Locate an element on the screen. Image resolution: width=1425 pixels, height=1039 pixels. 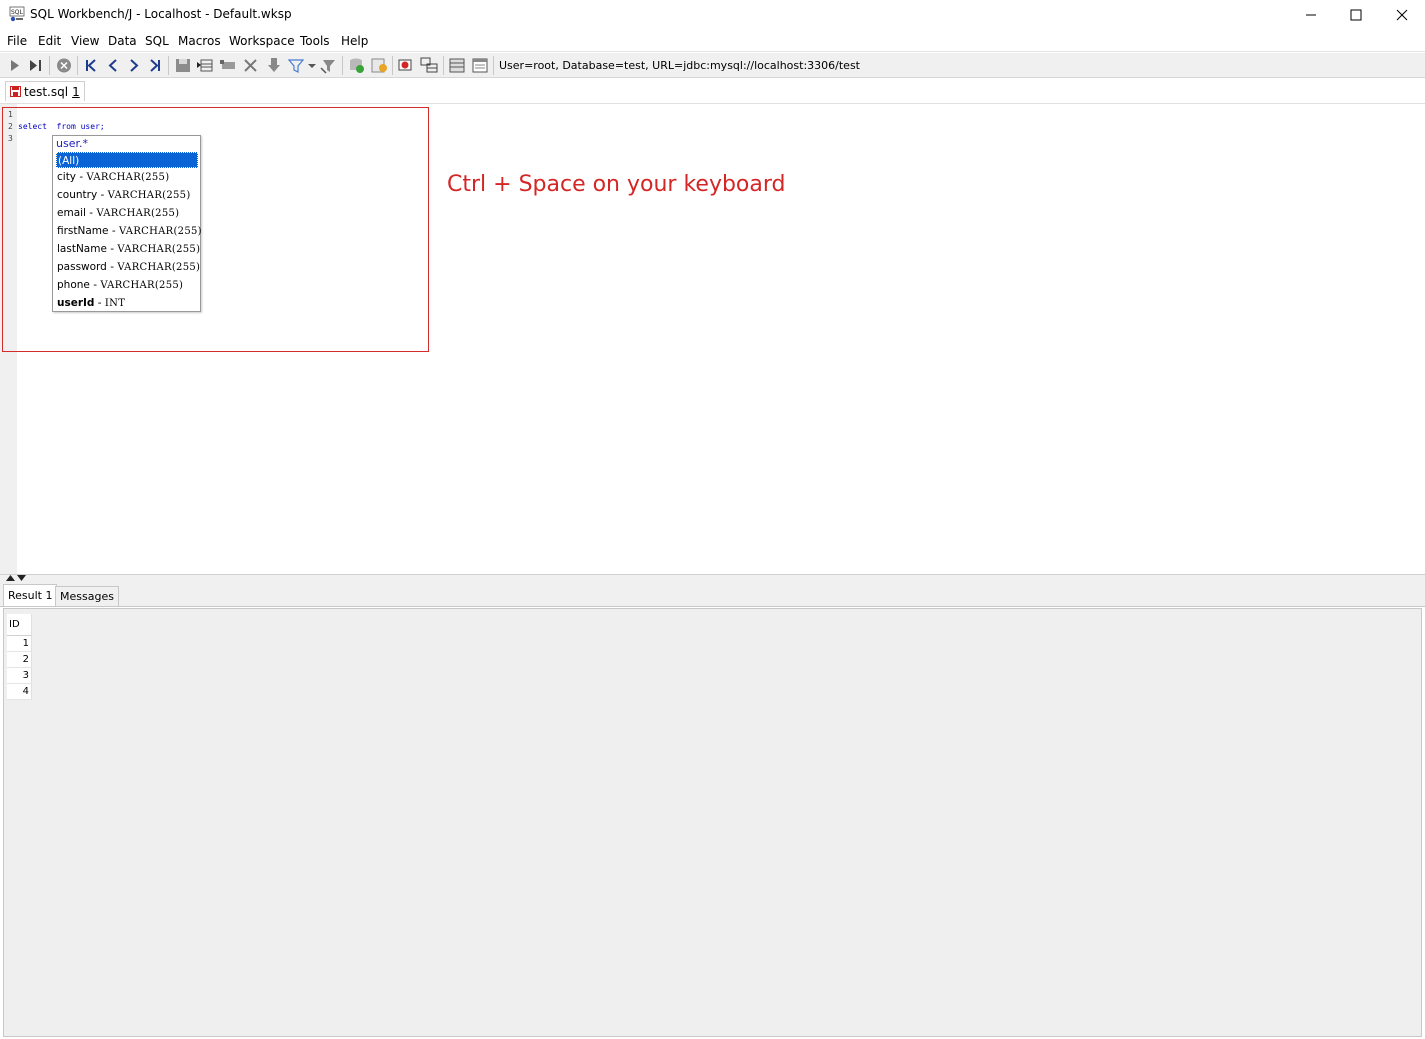
column-name: (All) is located at coordinates (69, 161).